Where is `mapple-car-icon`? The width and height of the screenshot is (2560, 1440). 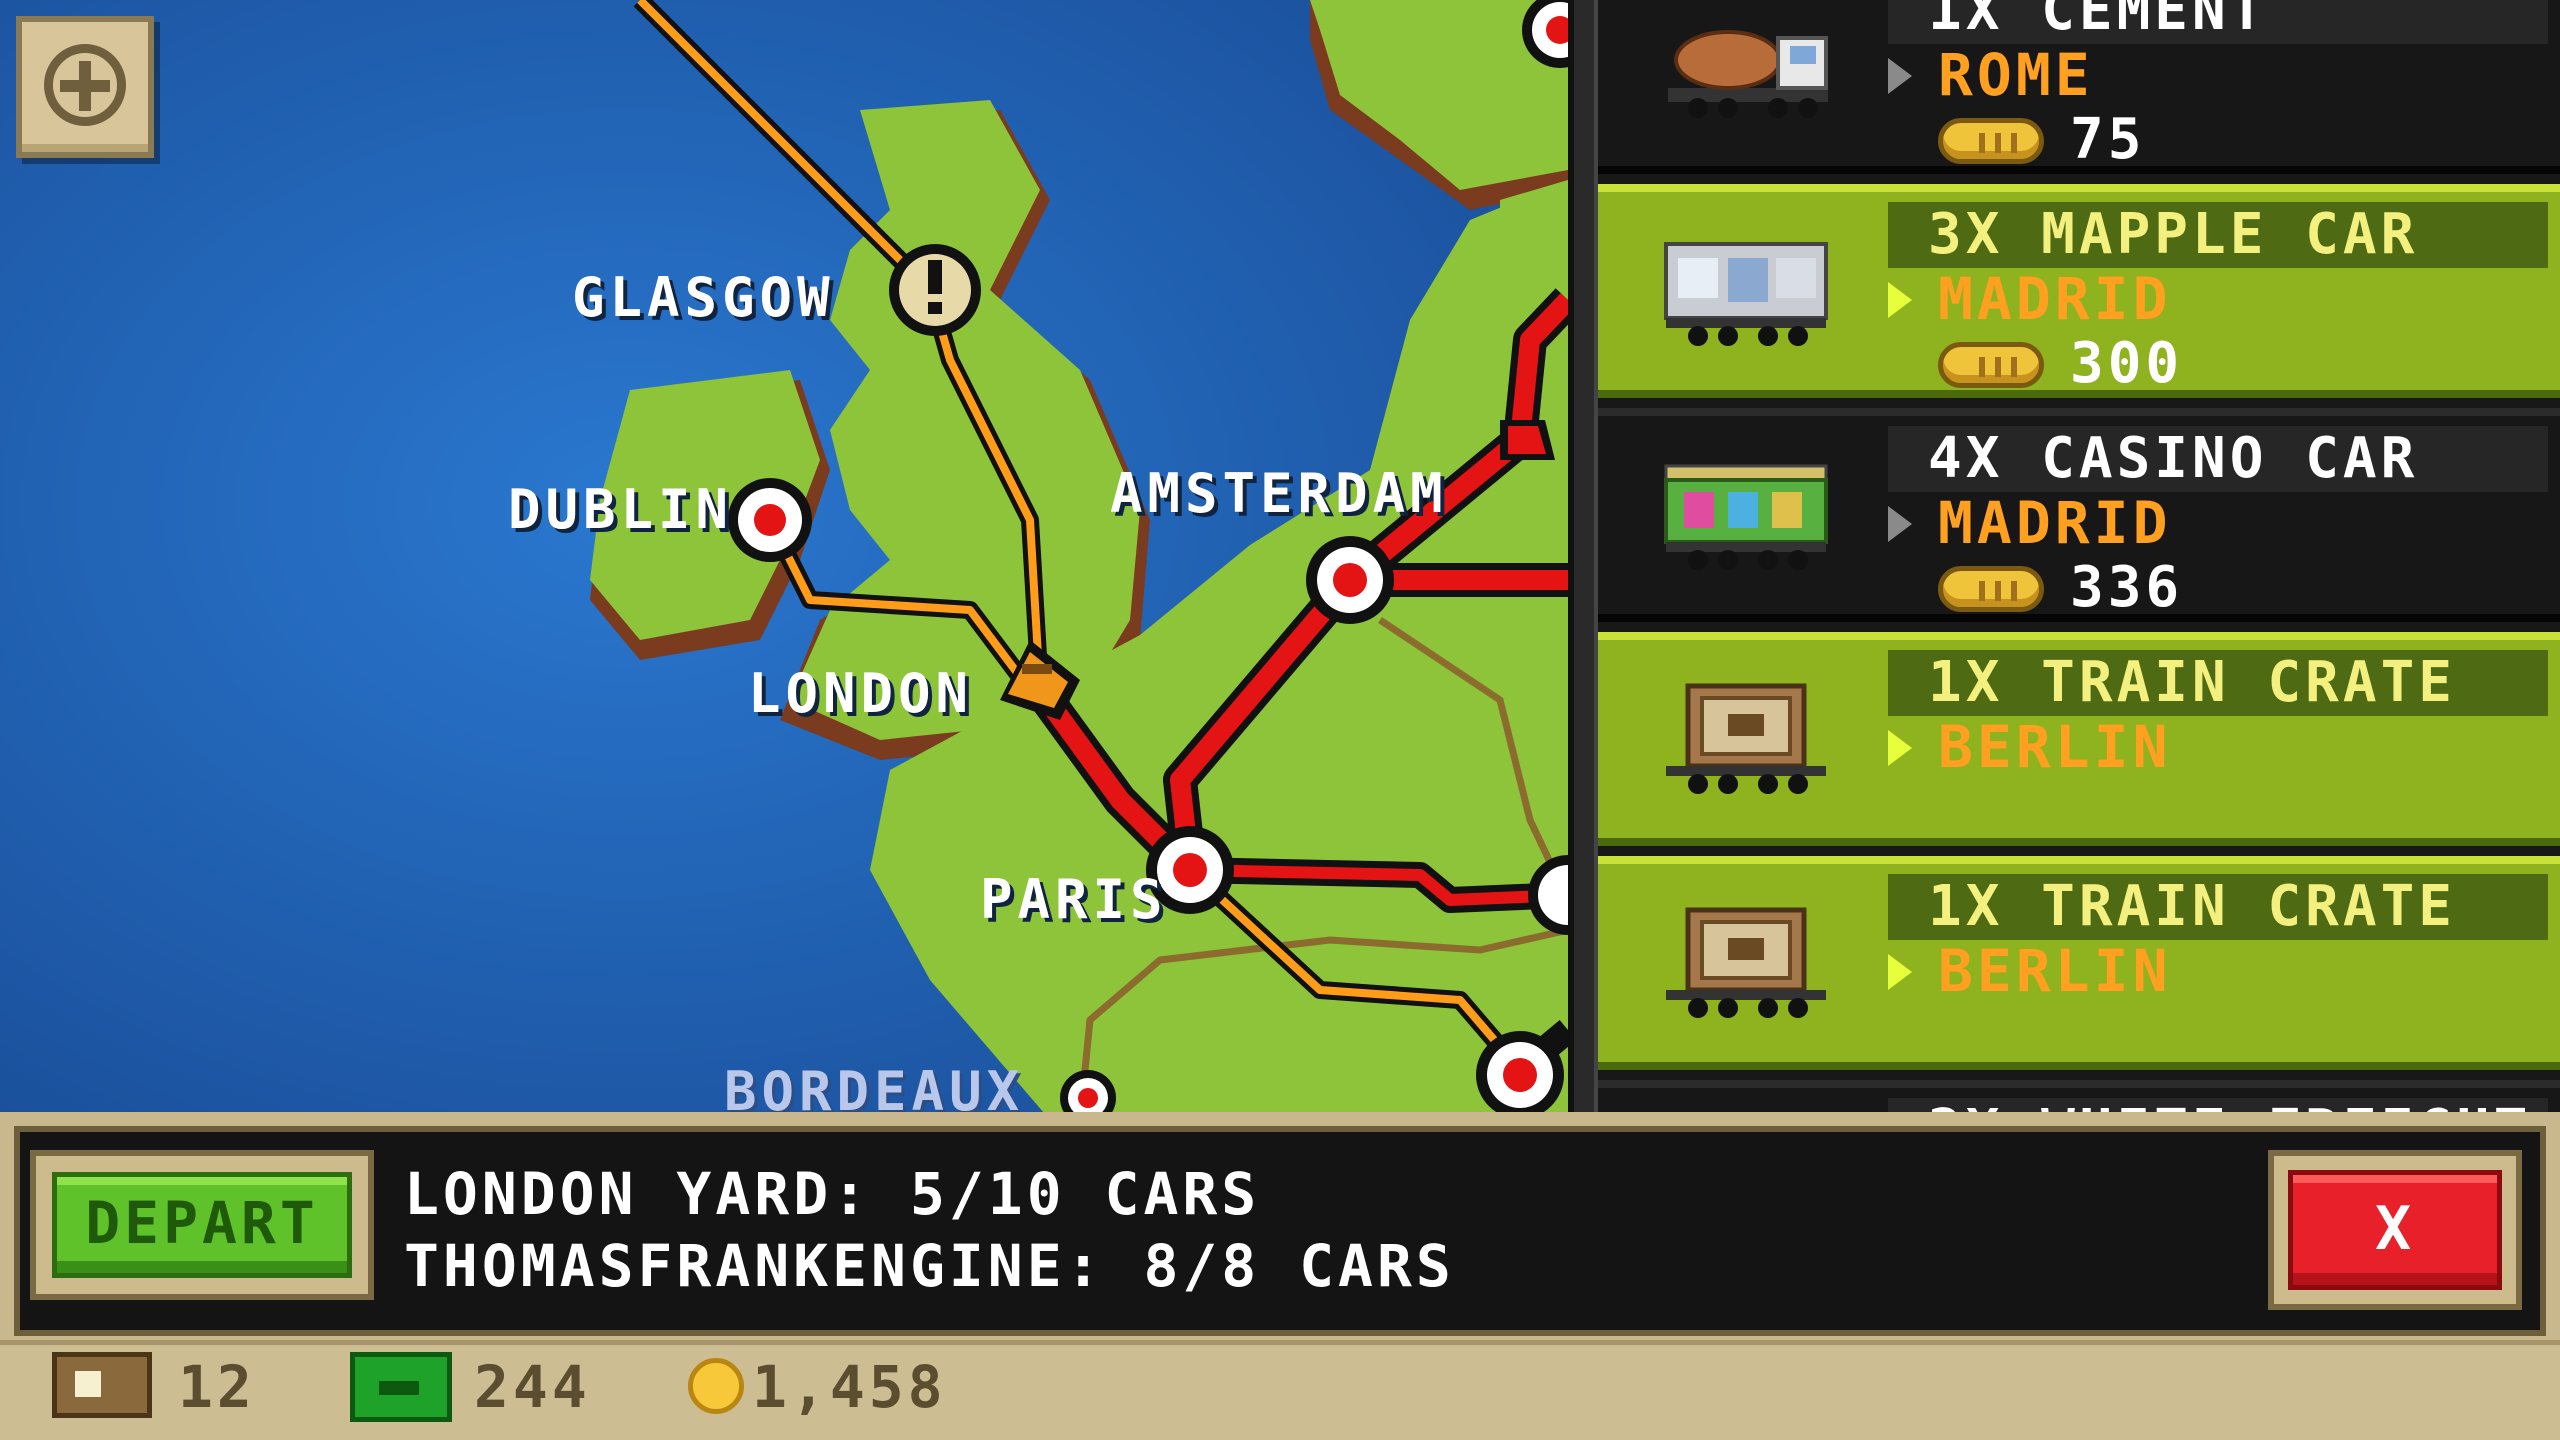
mapple-car-icon is located at coordinates (1746, 294).